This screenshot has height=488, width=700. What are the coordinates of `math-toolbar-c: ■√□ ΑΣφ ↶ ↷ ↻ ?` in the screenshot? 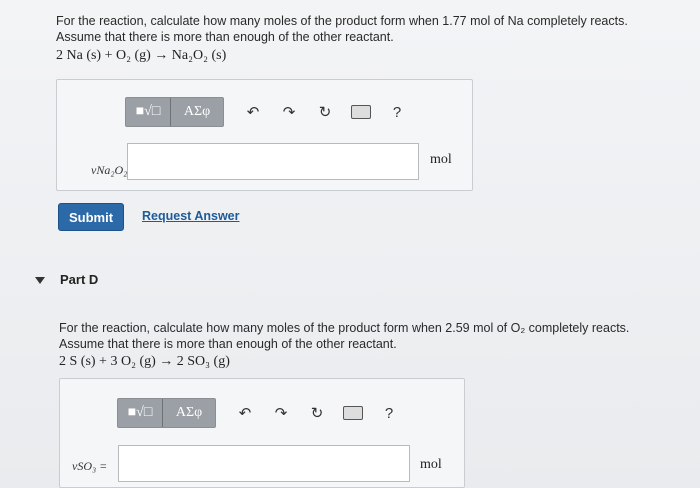 It's located at (267, 112).